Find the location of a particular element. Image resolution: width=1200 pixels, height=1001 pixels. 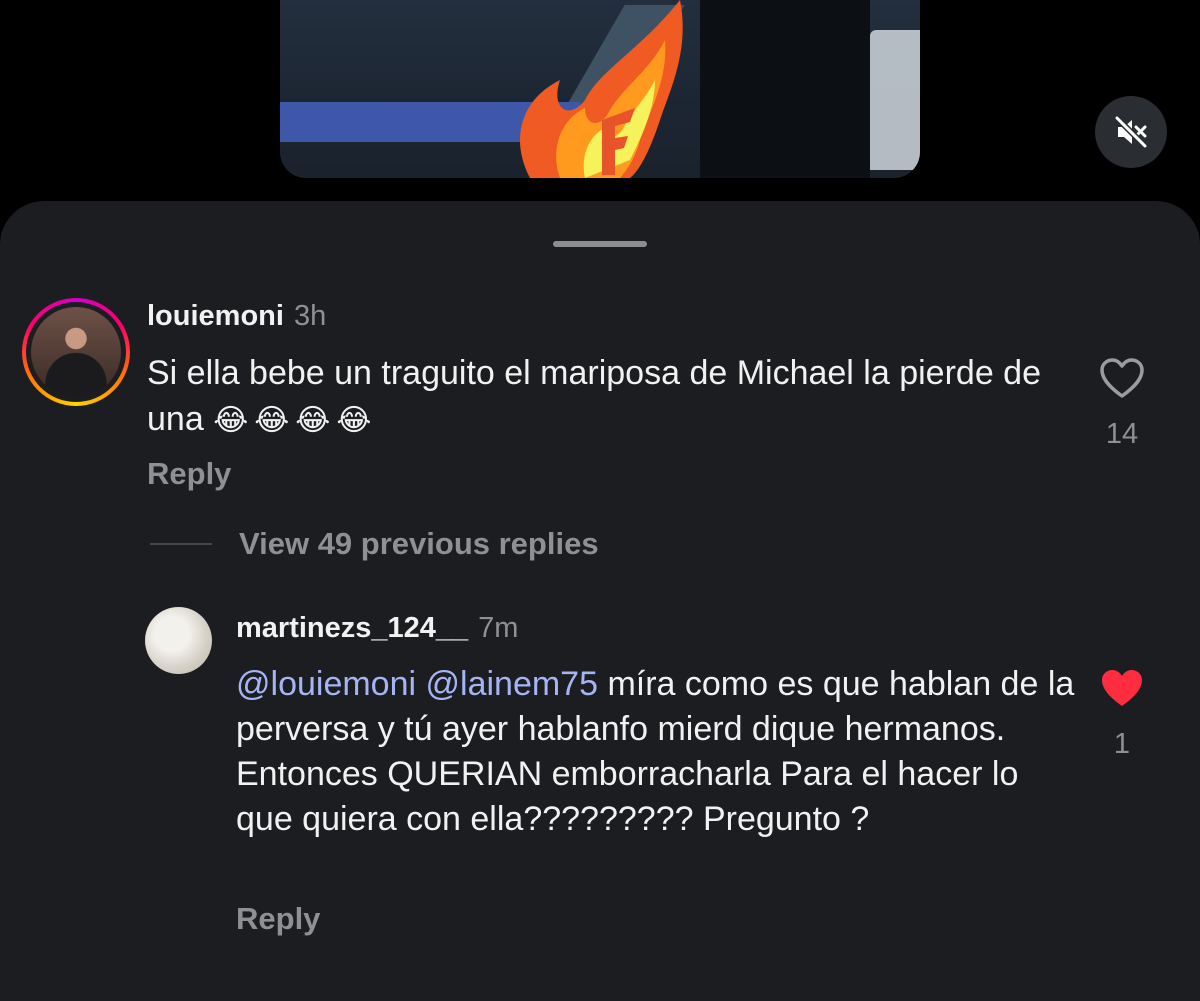

comment-emojis: 😂😂😂😂 is located at coordinates (295, 420).